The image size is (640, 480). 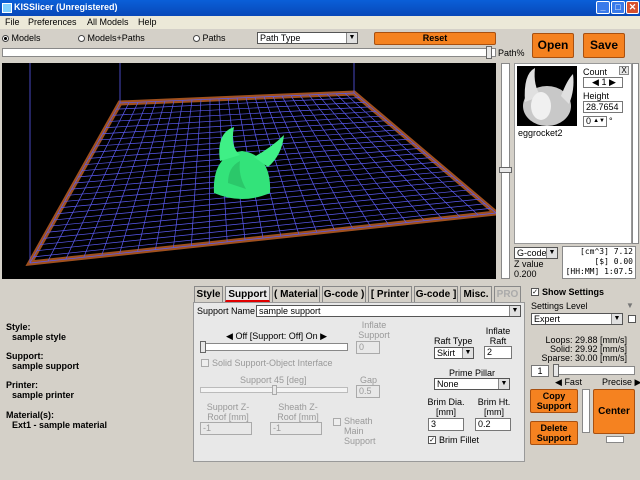 What do you see at coordinates (635, 153) in the screenshot?
I see `model-list-scrollbar` at bounding box center [635, 153].